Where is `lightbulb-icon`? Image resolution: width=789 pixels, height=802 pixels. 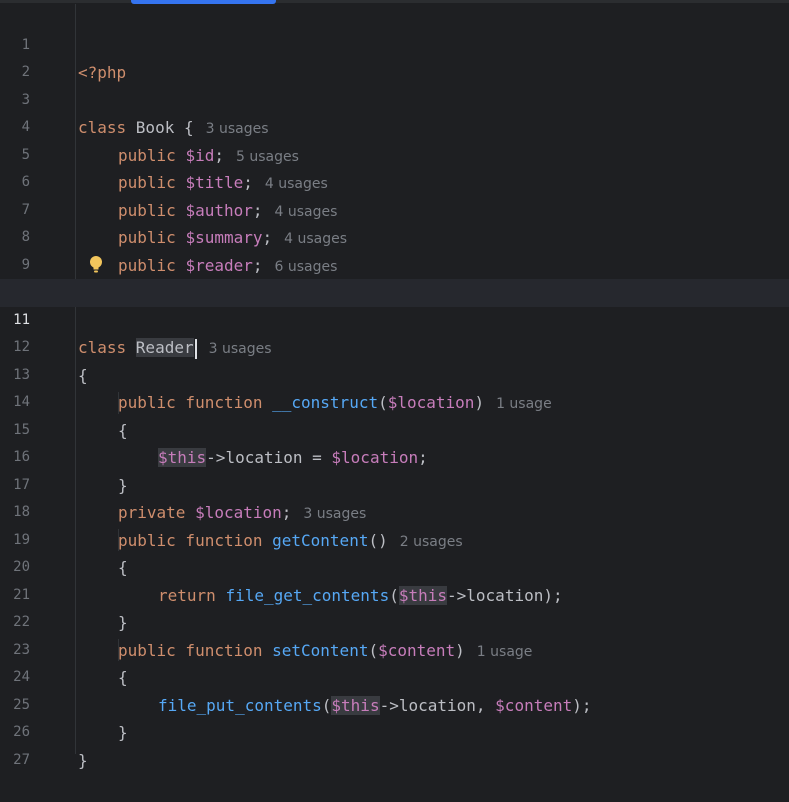 lightbulb-icon is located at coordinates (96, 265).